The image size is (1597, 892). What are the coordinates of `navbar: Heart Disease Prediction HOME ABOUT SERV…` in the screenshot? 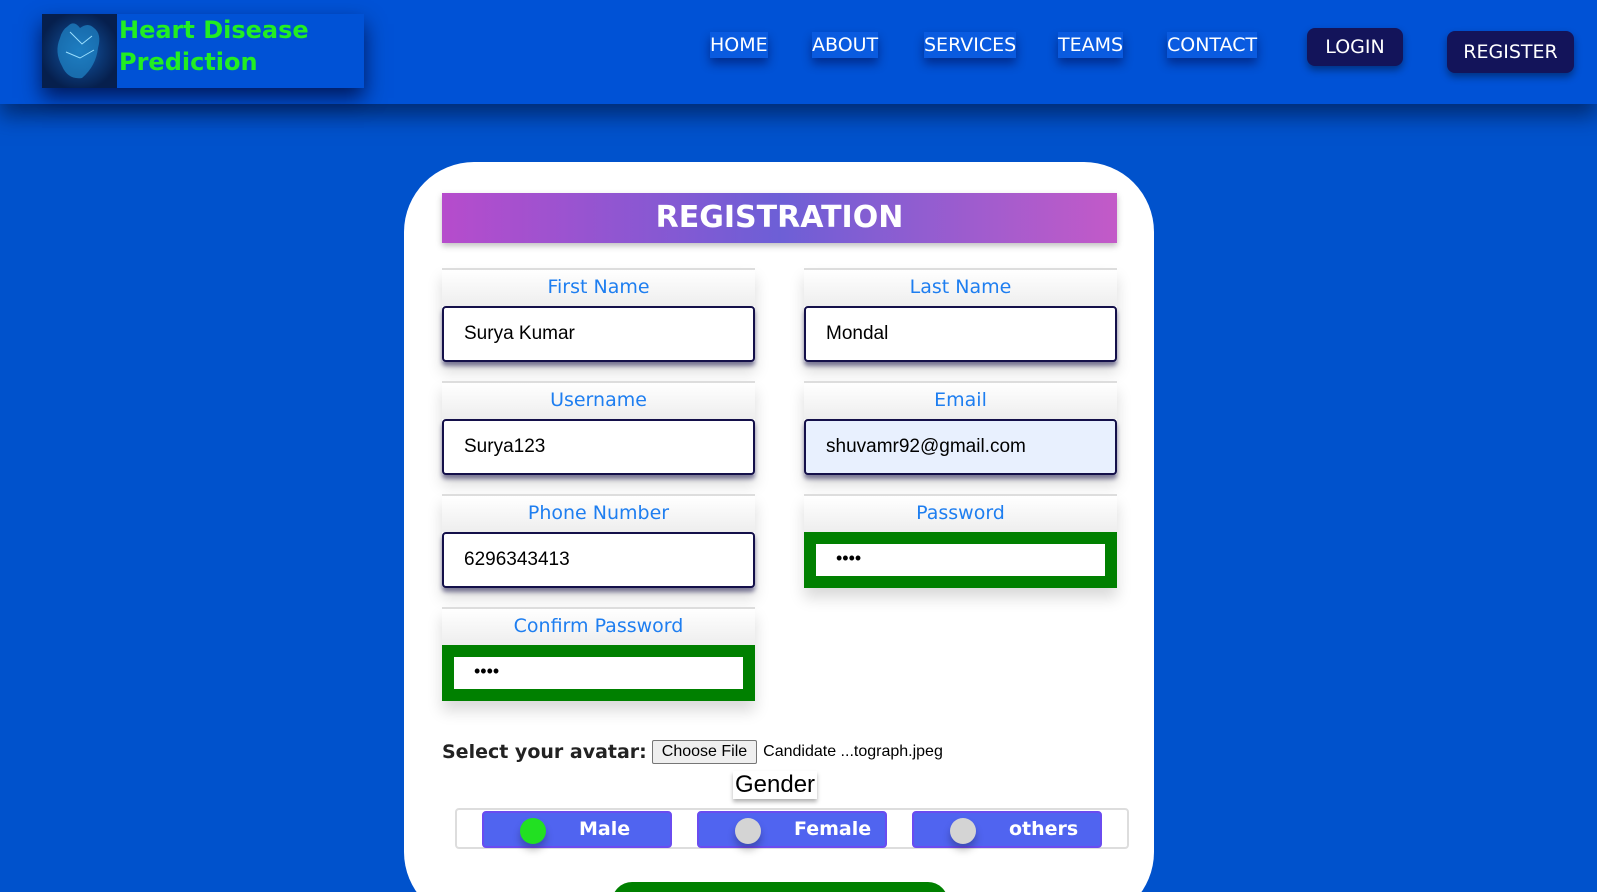 It's located at (798, 52).